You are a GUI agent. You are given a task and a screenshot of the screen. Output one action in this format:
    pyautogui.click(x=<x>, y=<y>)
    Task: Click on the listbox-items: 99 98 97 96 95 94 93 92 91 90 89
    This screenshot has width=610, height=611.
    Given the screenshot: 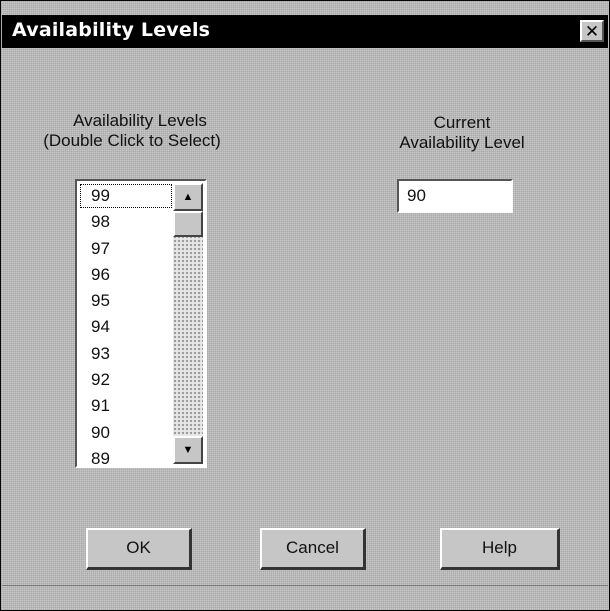 What is the action you would take?
    pyautogui.click(x=126, y=327)
    